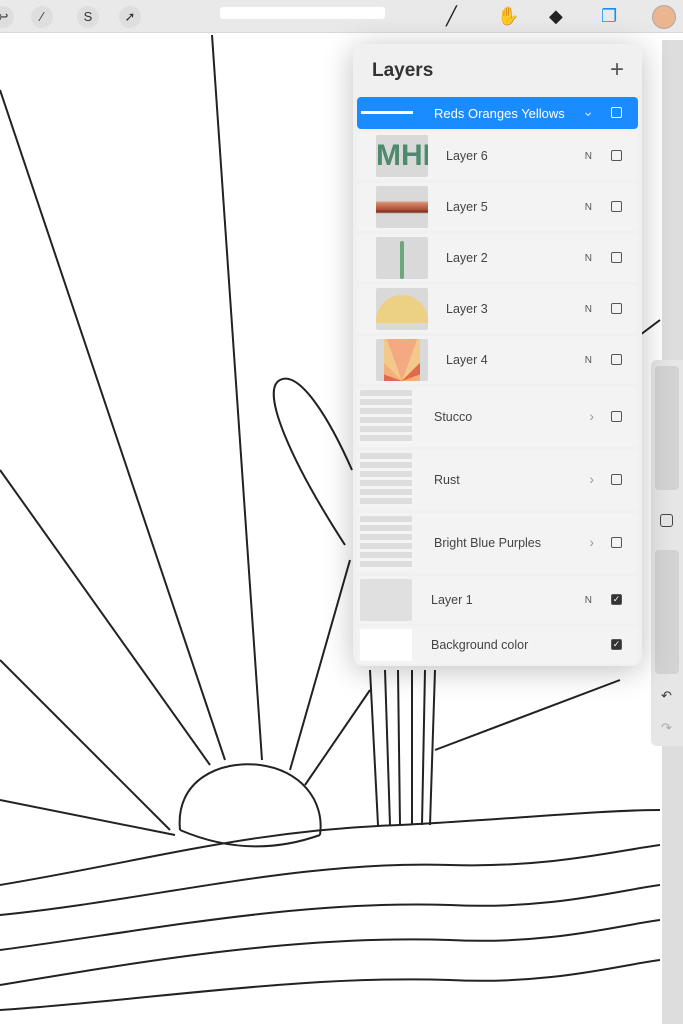 This screenshot has width=683, height=1024. Describe the element at coordinates (609, 16) in the screenshot. I see `layers-icon: ❐` at that location.